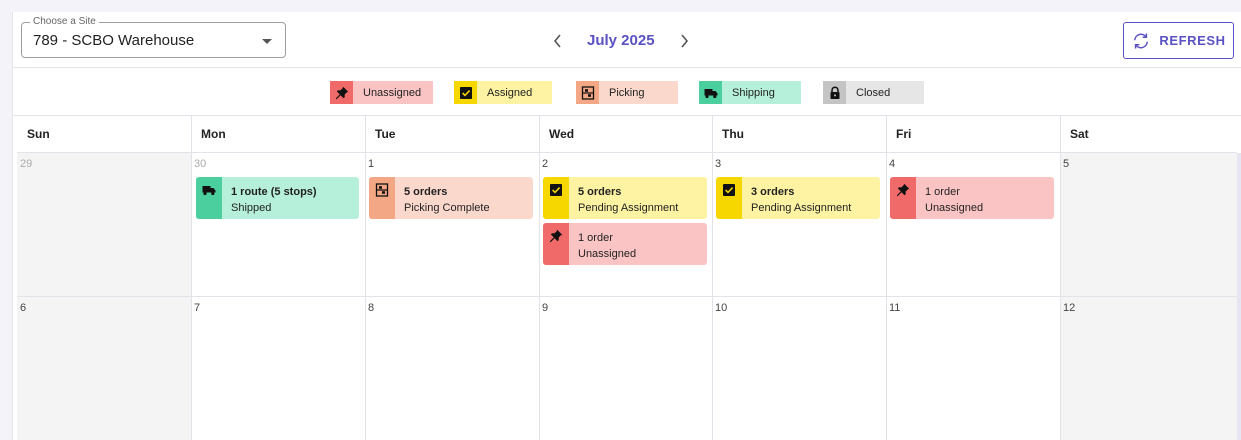 This screenshot has width=1241, height=440. Describe the element at coordinates (26, 164) in the screenshot. I see `day-number: 29` at that location.